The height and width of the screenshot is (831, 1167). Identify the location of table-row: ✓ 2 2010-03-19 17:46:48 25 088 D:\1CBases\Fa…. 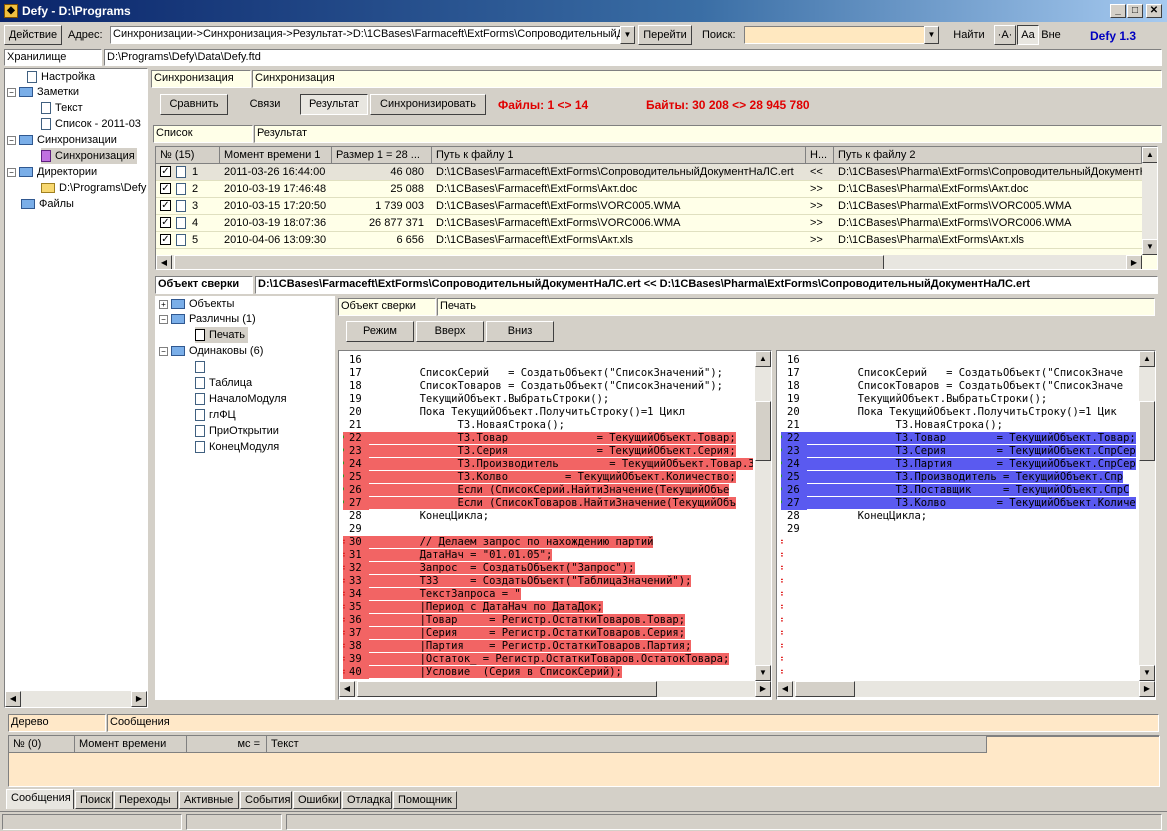
(649, 189).